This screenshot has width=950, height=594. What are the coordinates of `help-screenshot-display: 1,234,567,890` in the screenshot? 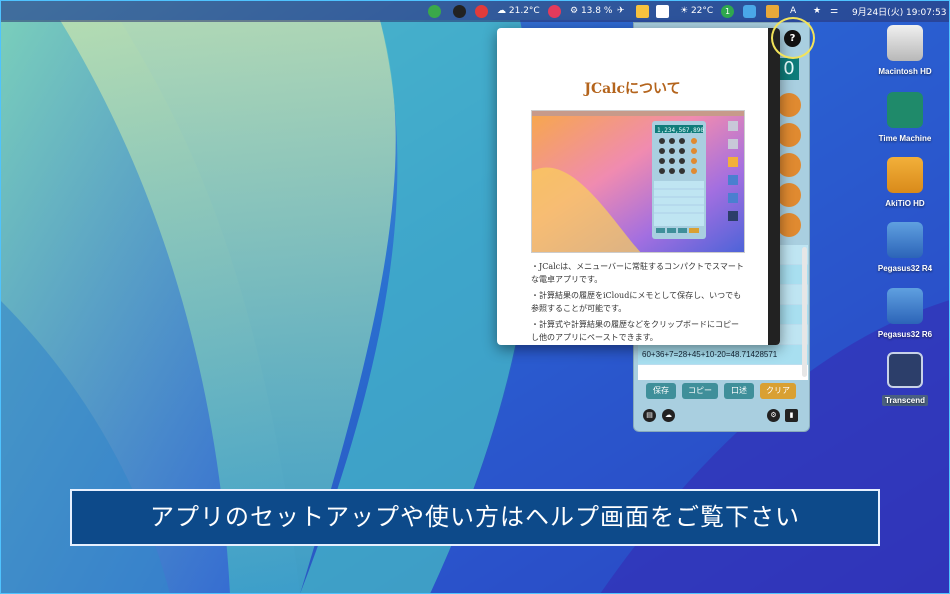 It's located at (680, 130).